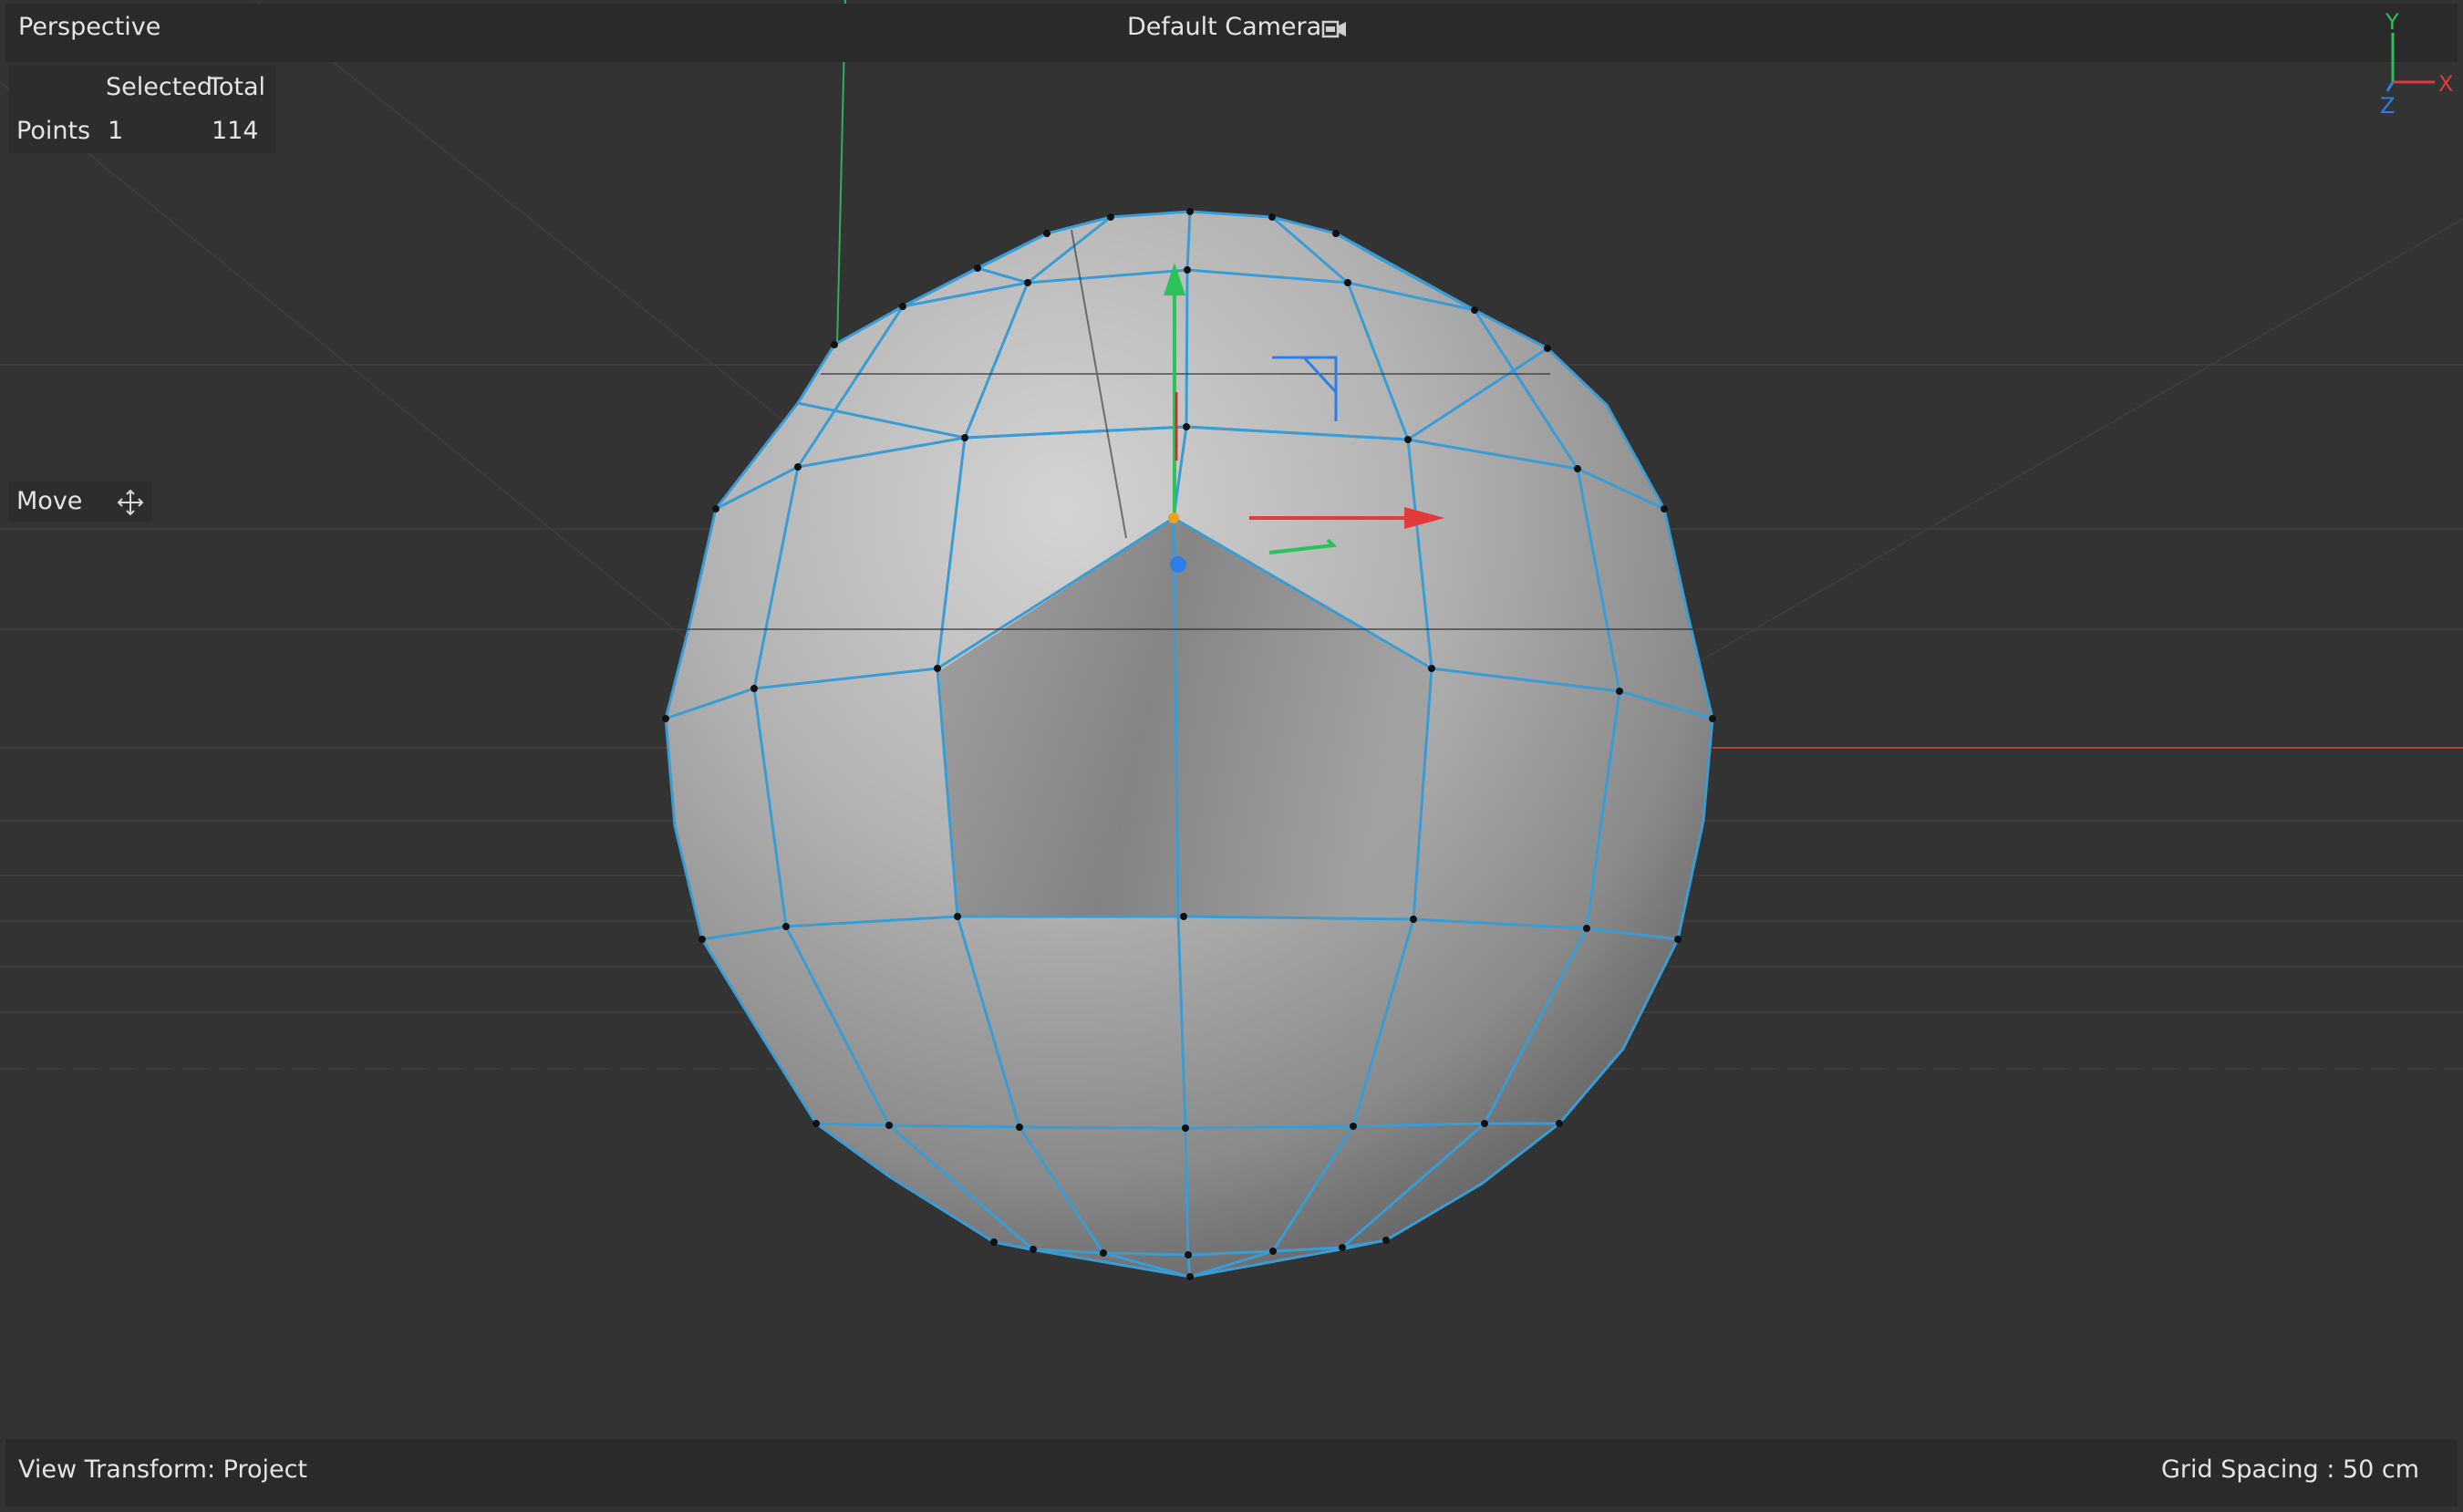  Describe the element at coordinates (2388, 104) in the screenshot. I see `axis-label-z: Z` at that location.